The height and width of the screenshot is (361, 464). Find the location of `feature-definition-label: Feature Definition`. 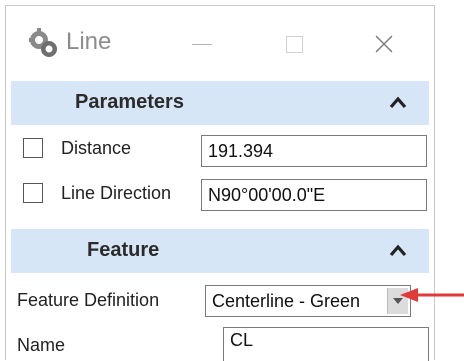

feature-definition-label: Feature Definition is located at coordinates (88, 300).